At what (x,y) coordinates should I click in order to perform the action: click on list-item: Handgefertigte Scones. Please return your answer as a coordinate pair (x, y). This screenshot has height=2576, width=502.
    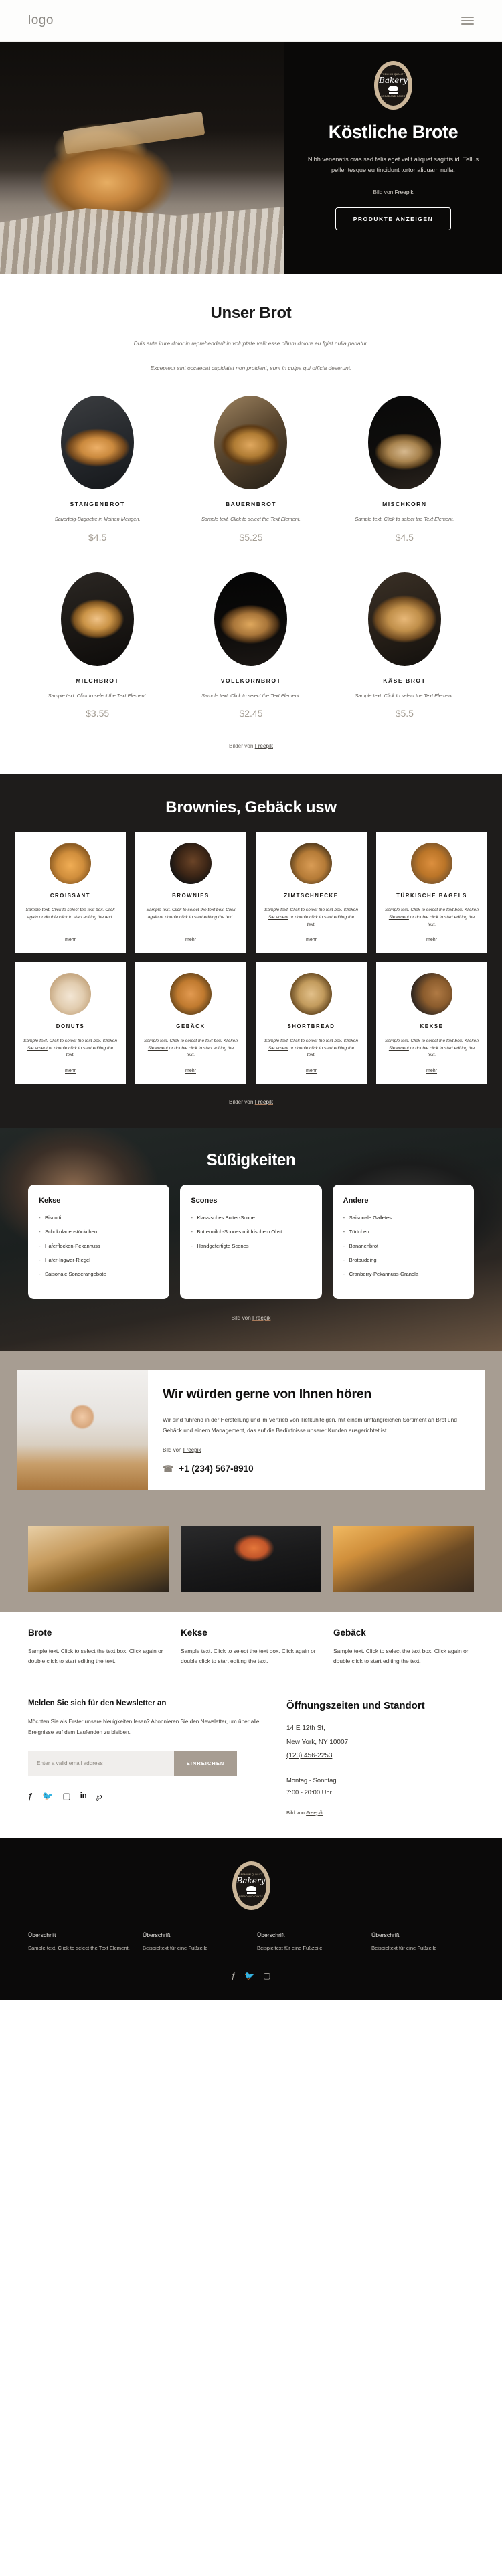
    Looking at the image, I should click on (251, 1246).